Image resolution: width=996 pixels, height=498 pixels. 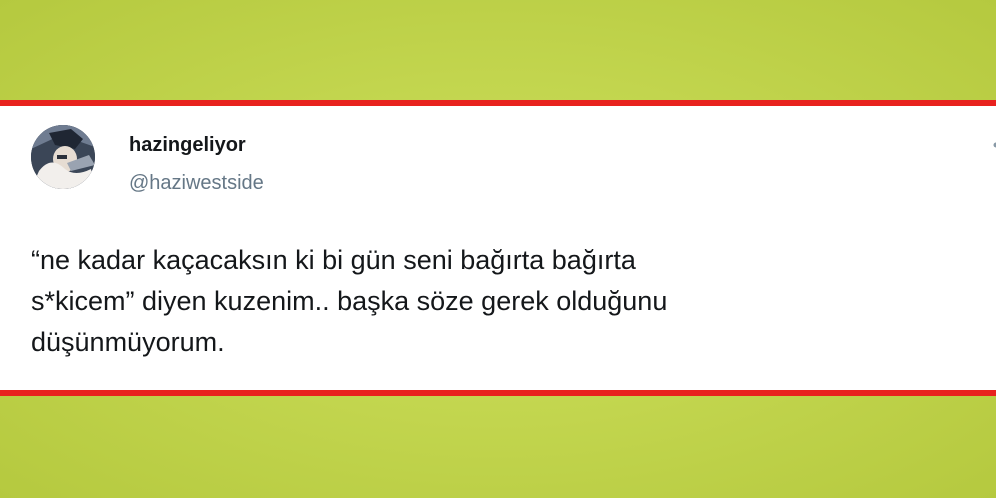 I want to click on avatar, so click(x=63, y=157).